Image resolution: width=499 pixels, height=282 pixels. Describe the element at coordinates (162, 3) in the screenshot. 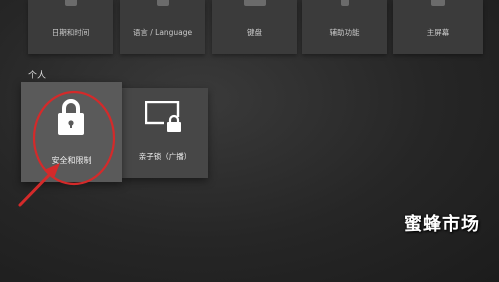

I see `language-icon` at that location.